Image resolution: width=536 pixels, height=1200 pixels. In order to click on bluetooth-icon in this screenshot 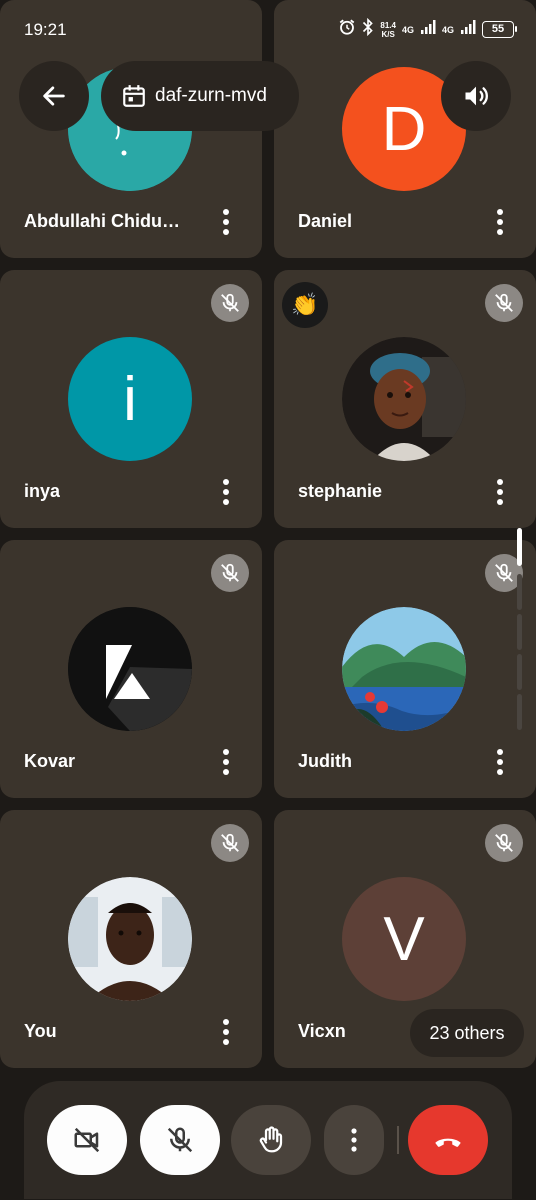, I will do `click(368, 29)`.